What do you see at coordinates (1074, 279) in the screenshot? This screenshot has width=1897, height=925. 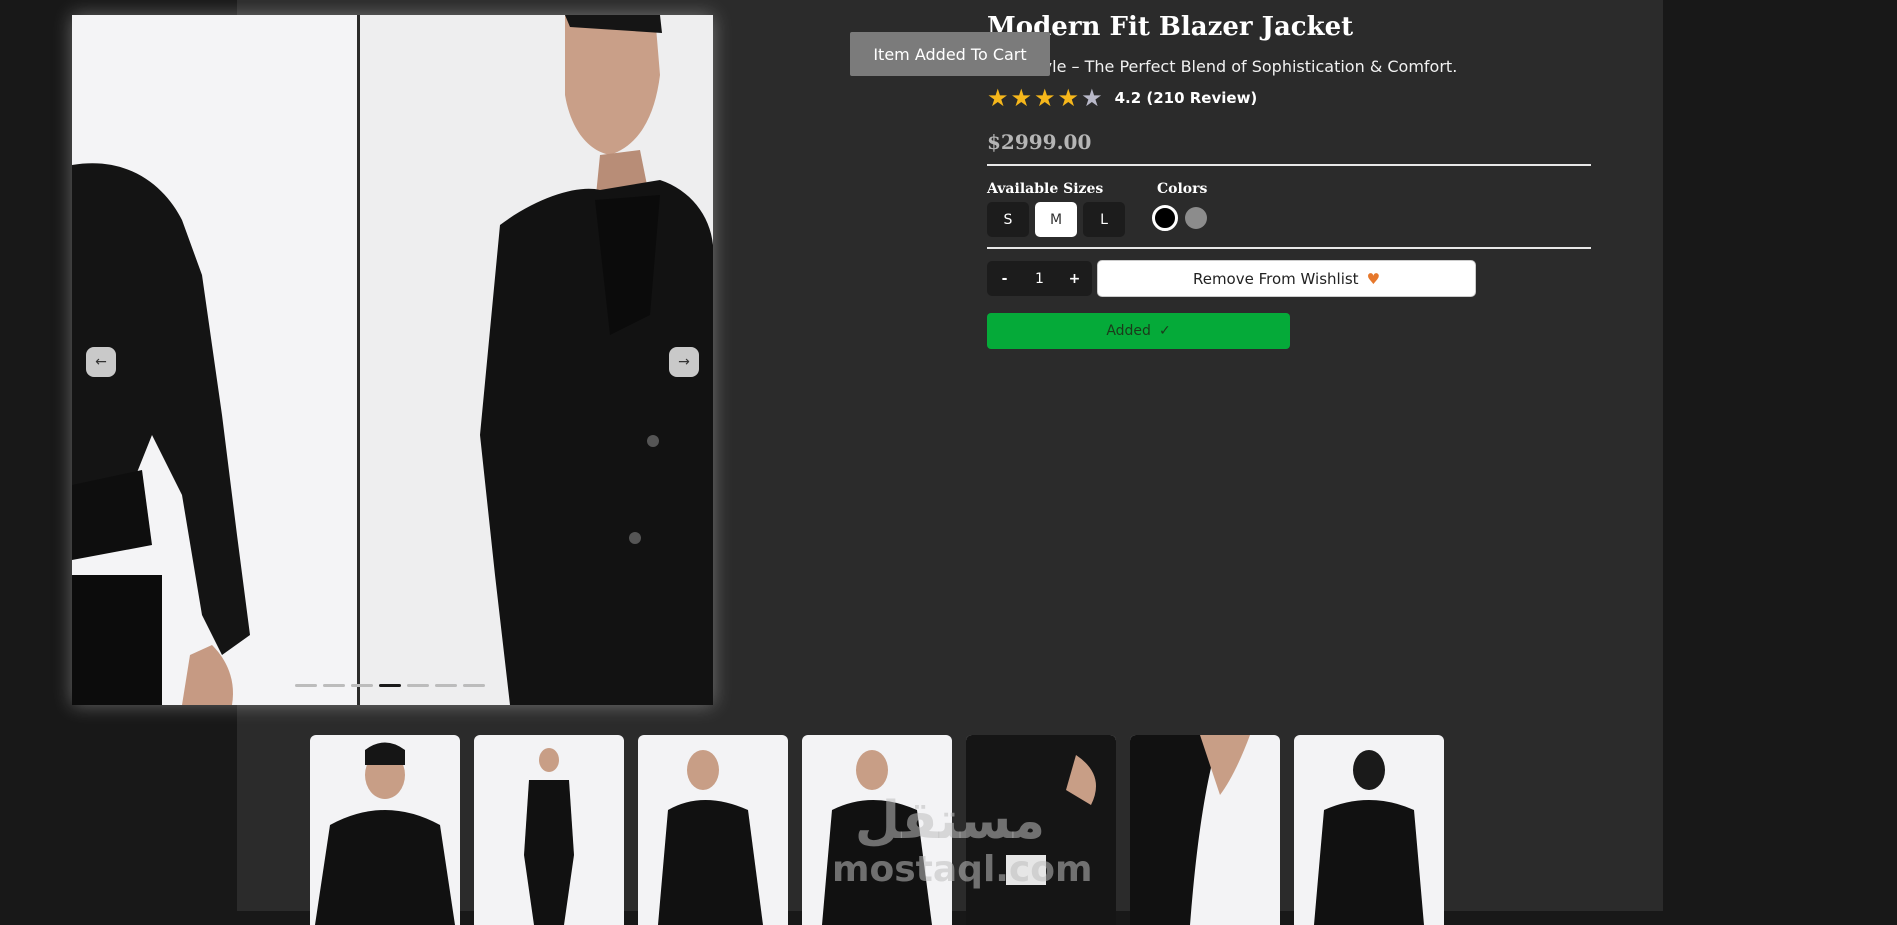 I see `quantity-increment-button: +` at bounding box center [1074, 279].